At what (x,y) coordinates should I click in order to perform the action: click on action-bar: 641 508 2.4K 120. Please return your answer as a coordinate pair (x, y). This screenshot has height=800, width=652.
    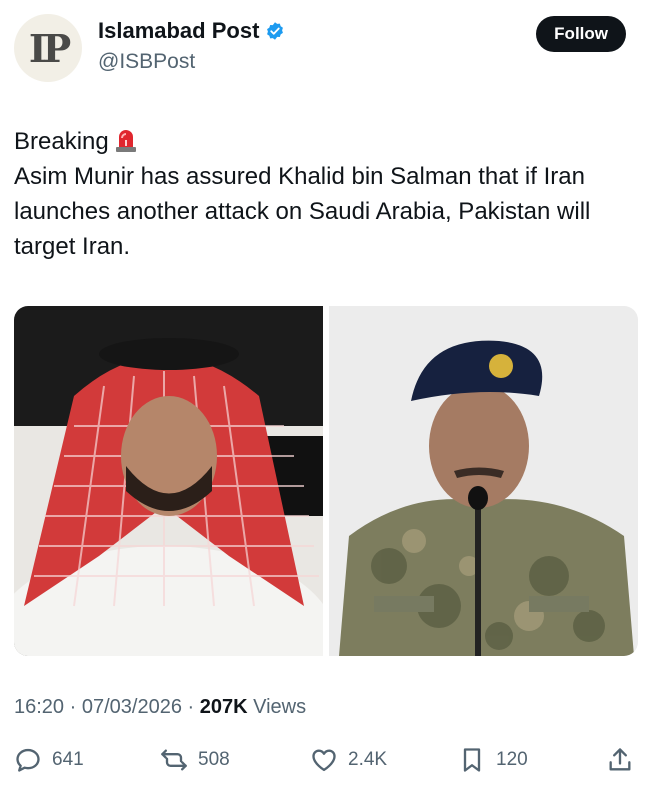
    Looking at the image, I should click on (326, 760).